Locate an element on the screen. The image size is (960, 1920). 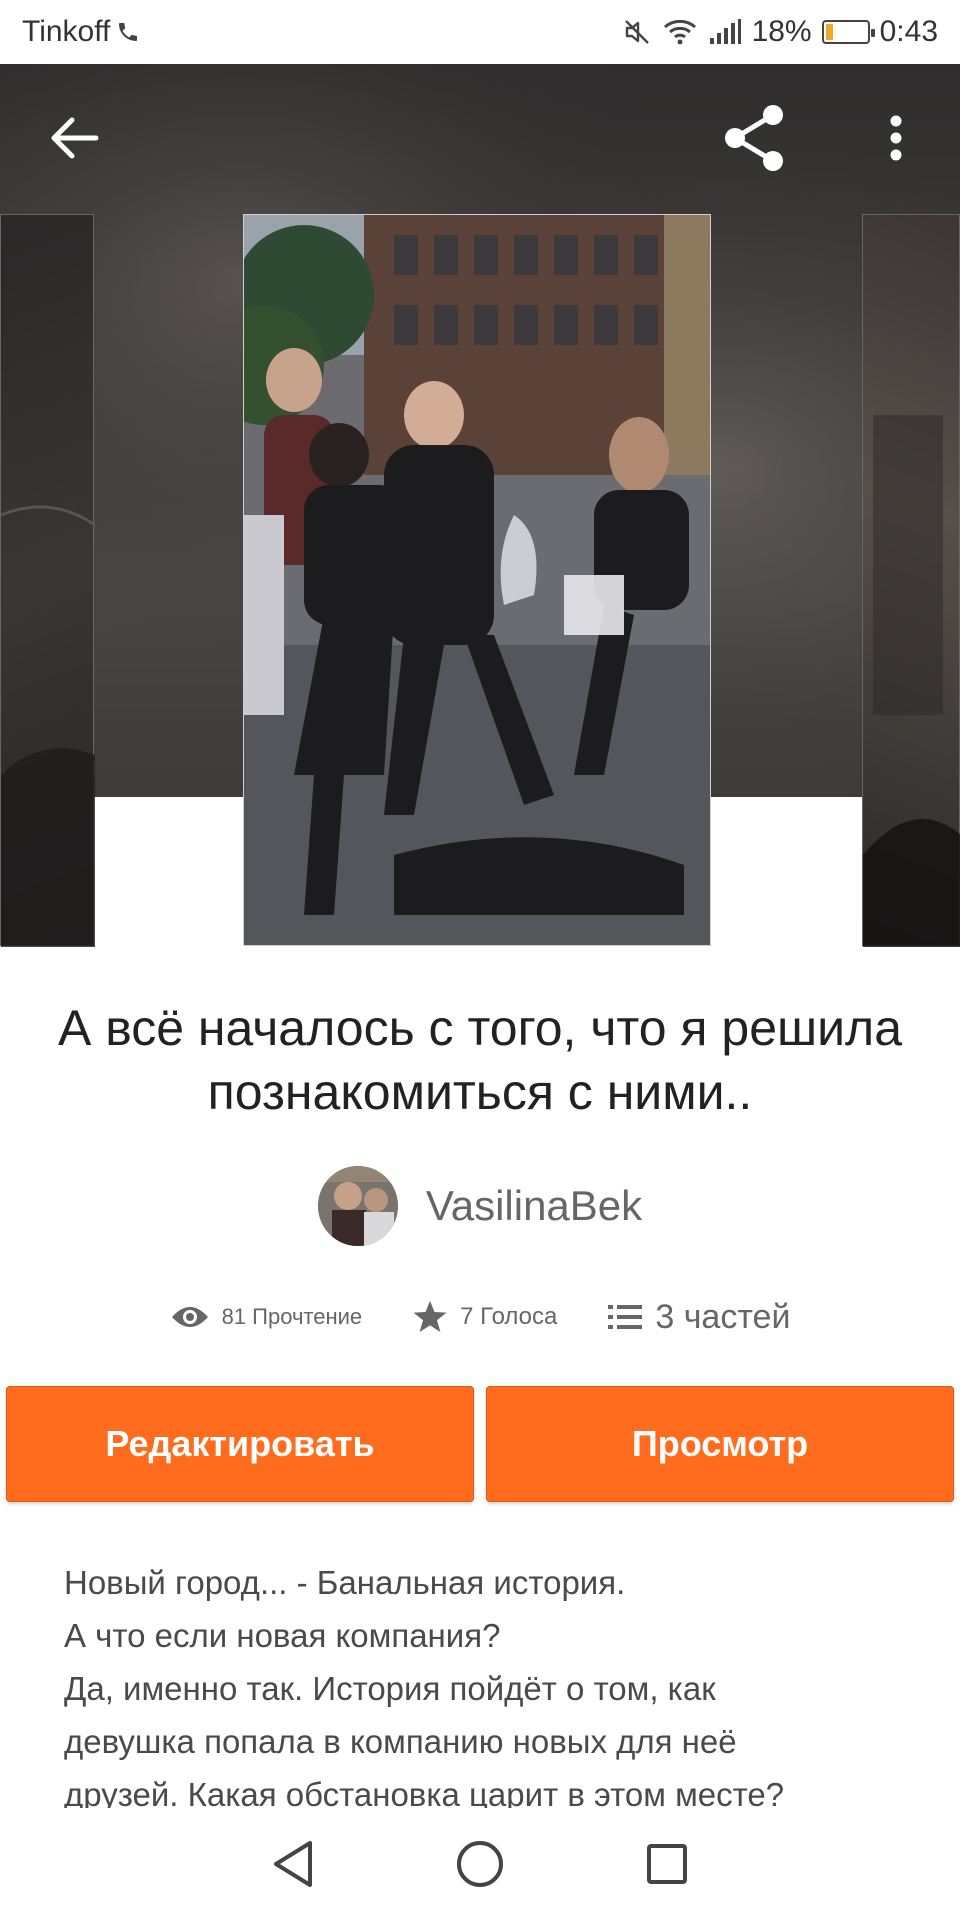
star-icon is located at coordinates (430, 1316).